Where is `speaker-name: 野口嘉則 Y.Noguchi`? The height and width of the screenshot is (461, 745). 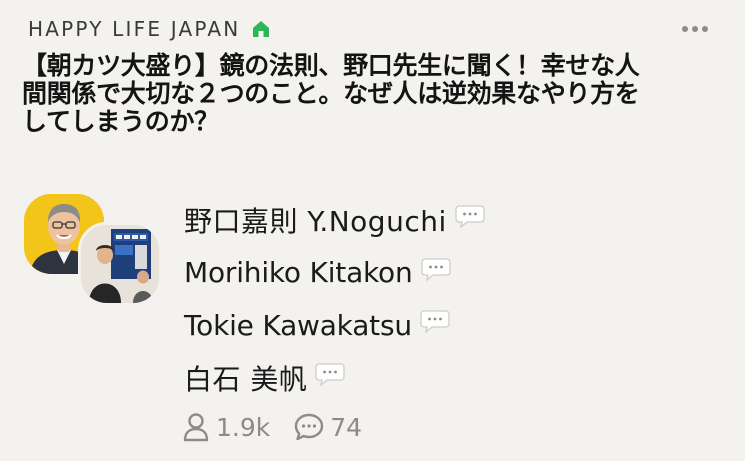 speaker-name: 野口嘉則 Y.Noguchi is located at coordinates (315, 220).